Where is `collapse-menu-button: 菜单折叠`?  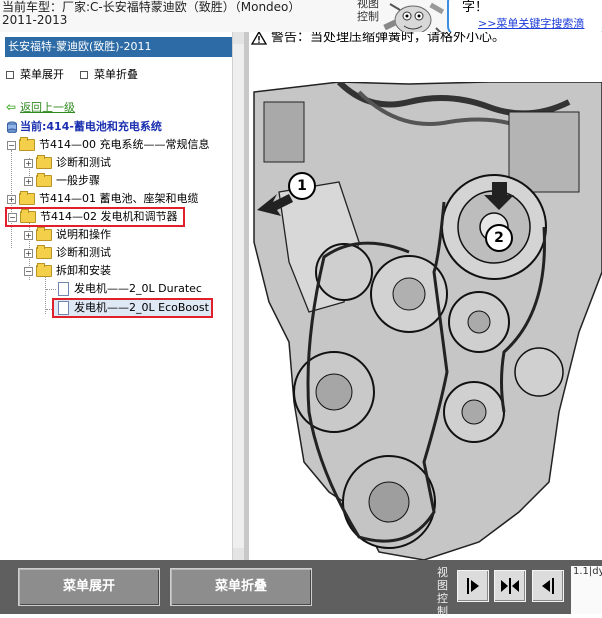 collapse-menu-button: 菜单折叠 is located at coordinates (241, 587).